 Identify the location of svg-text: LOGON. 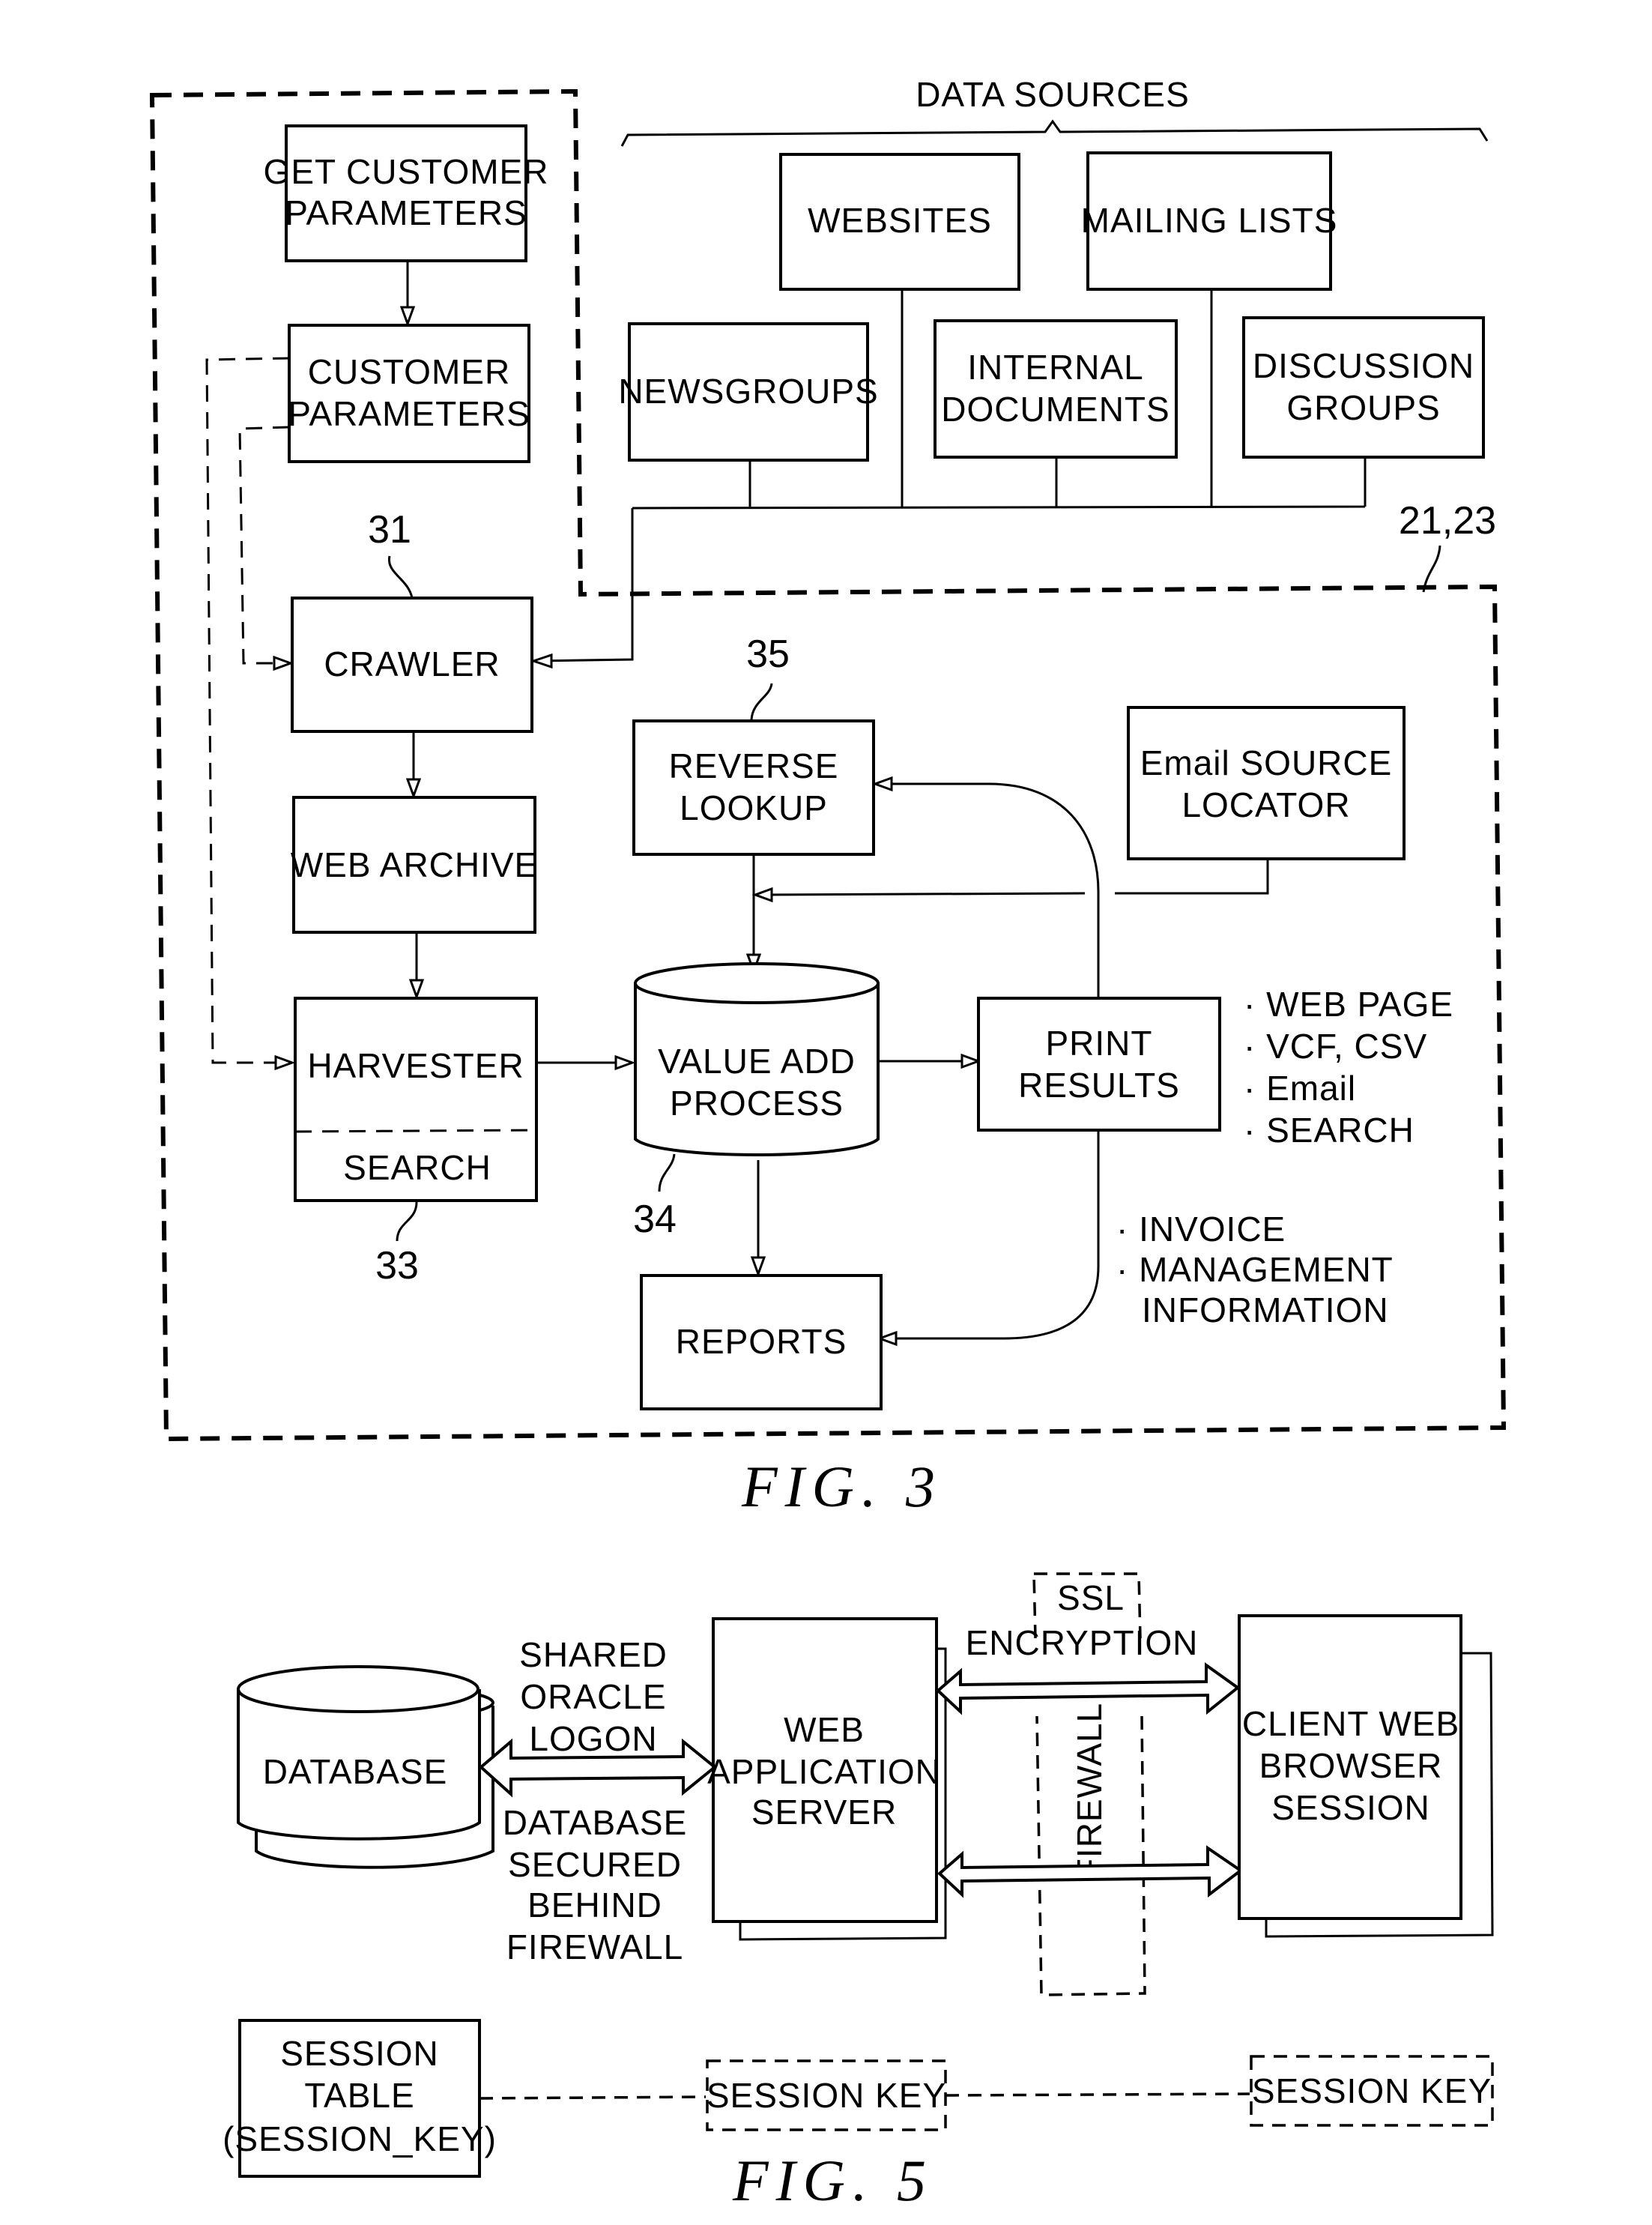
(593, 1738).